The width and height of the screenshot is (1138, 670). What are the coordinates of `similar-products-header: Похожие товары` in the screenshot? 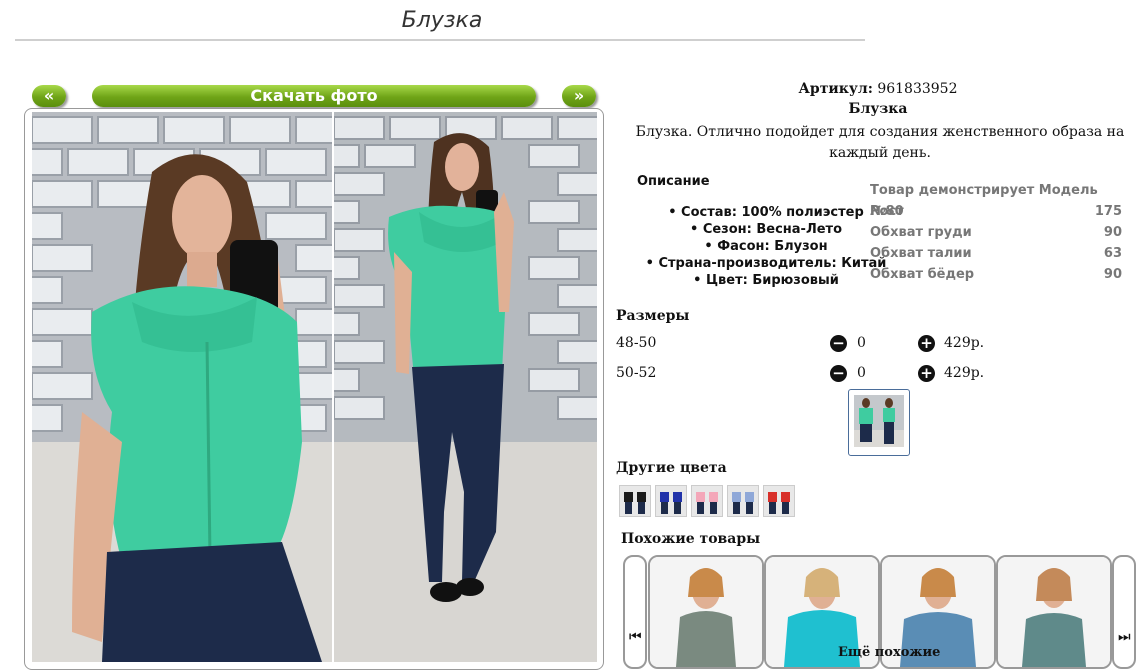 It's located at (691, 539).